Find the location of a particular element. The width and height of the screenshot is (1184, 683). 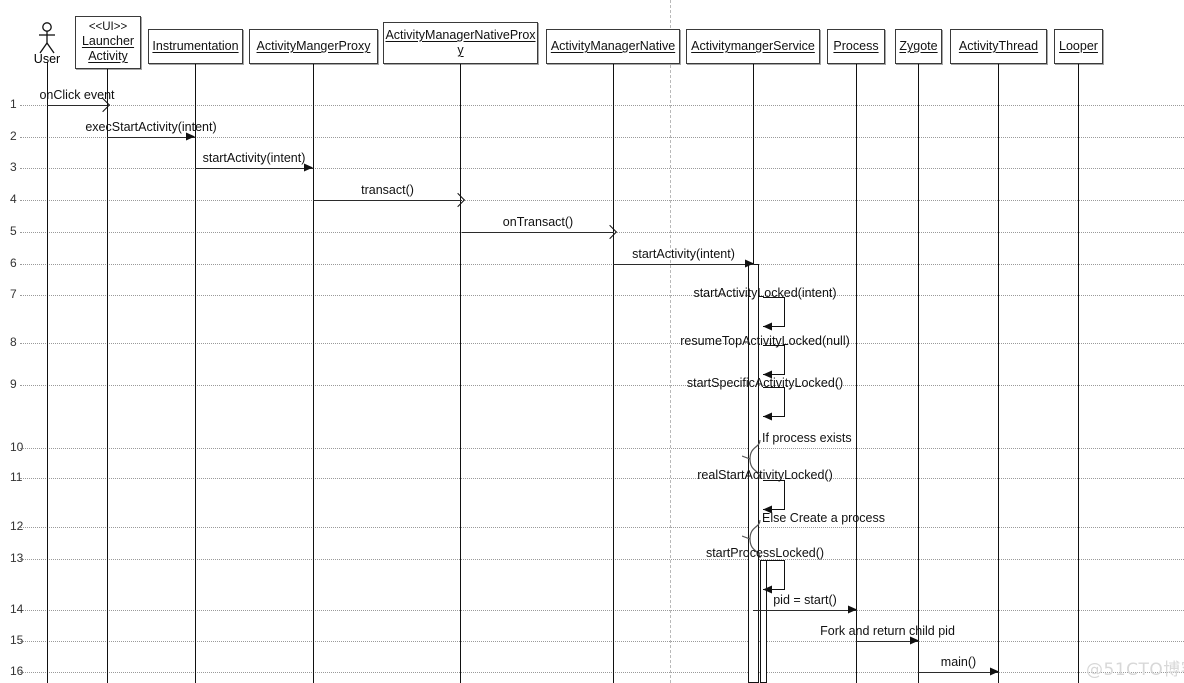

row-number: 3 is located at coordinates (13, 167).